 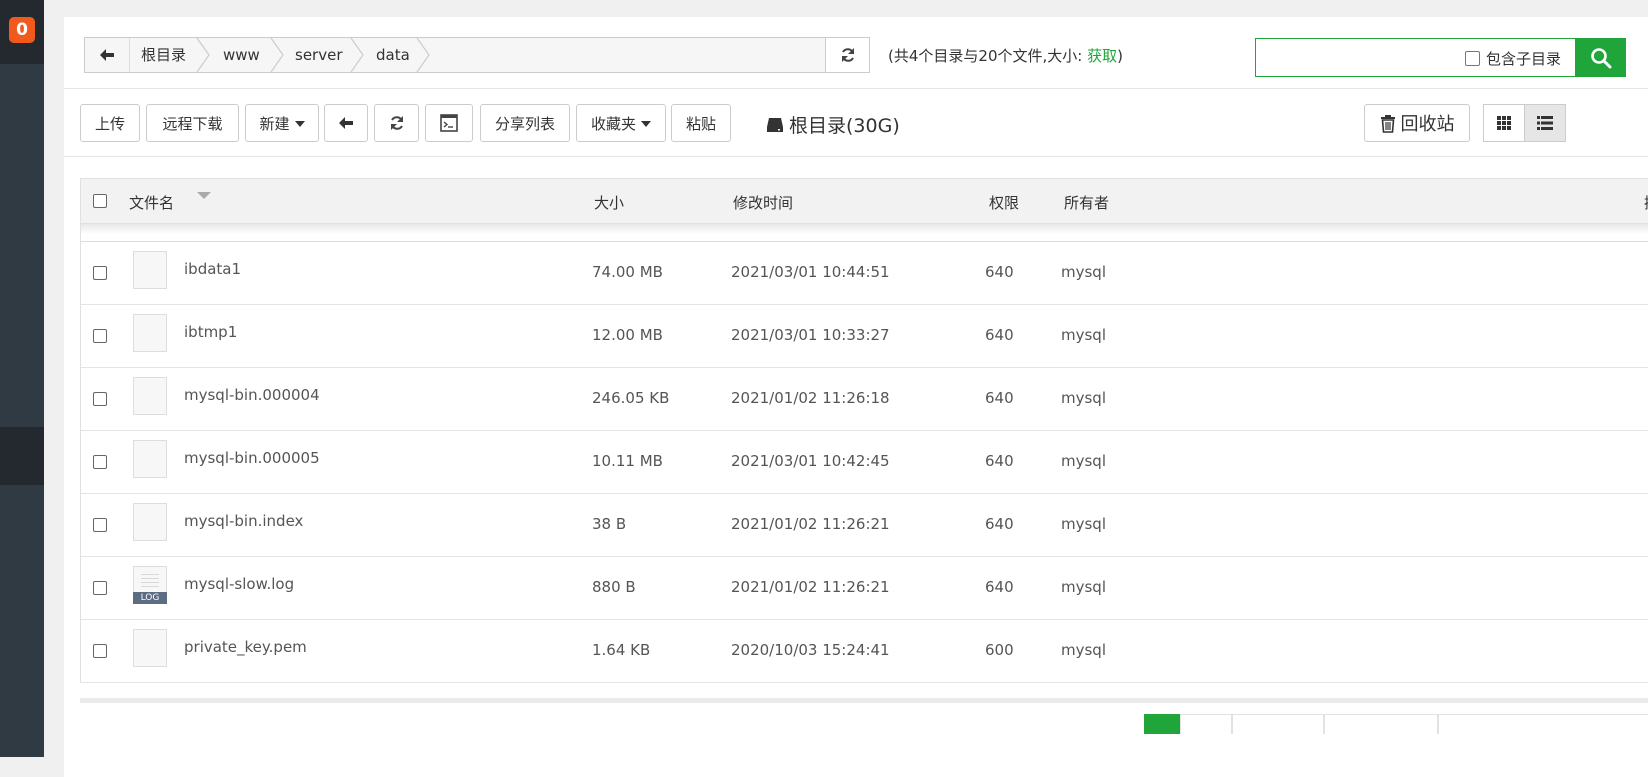 What do you see at coordinates (1600, 57) in the screenshot?
I see `search-button` at bounding box center [1600, 57].